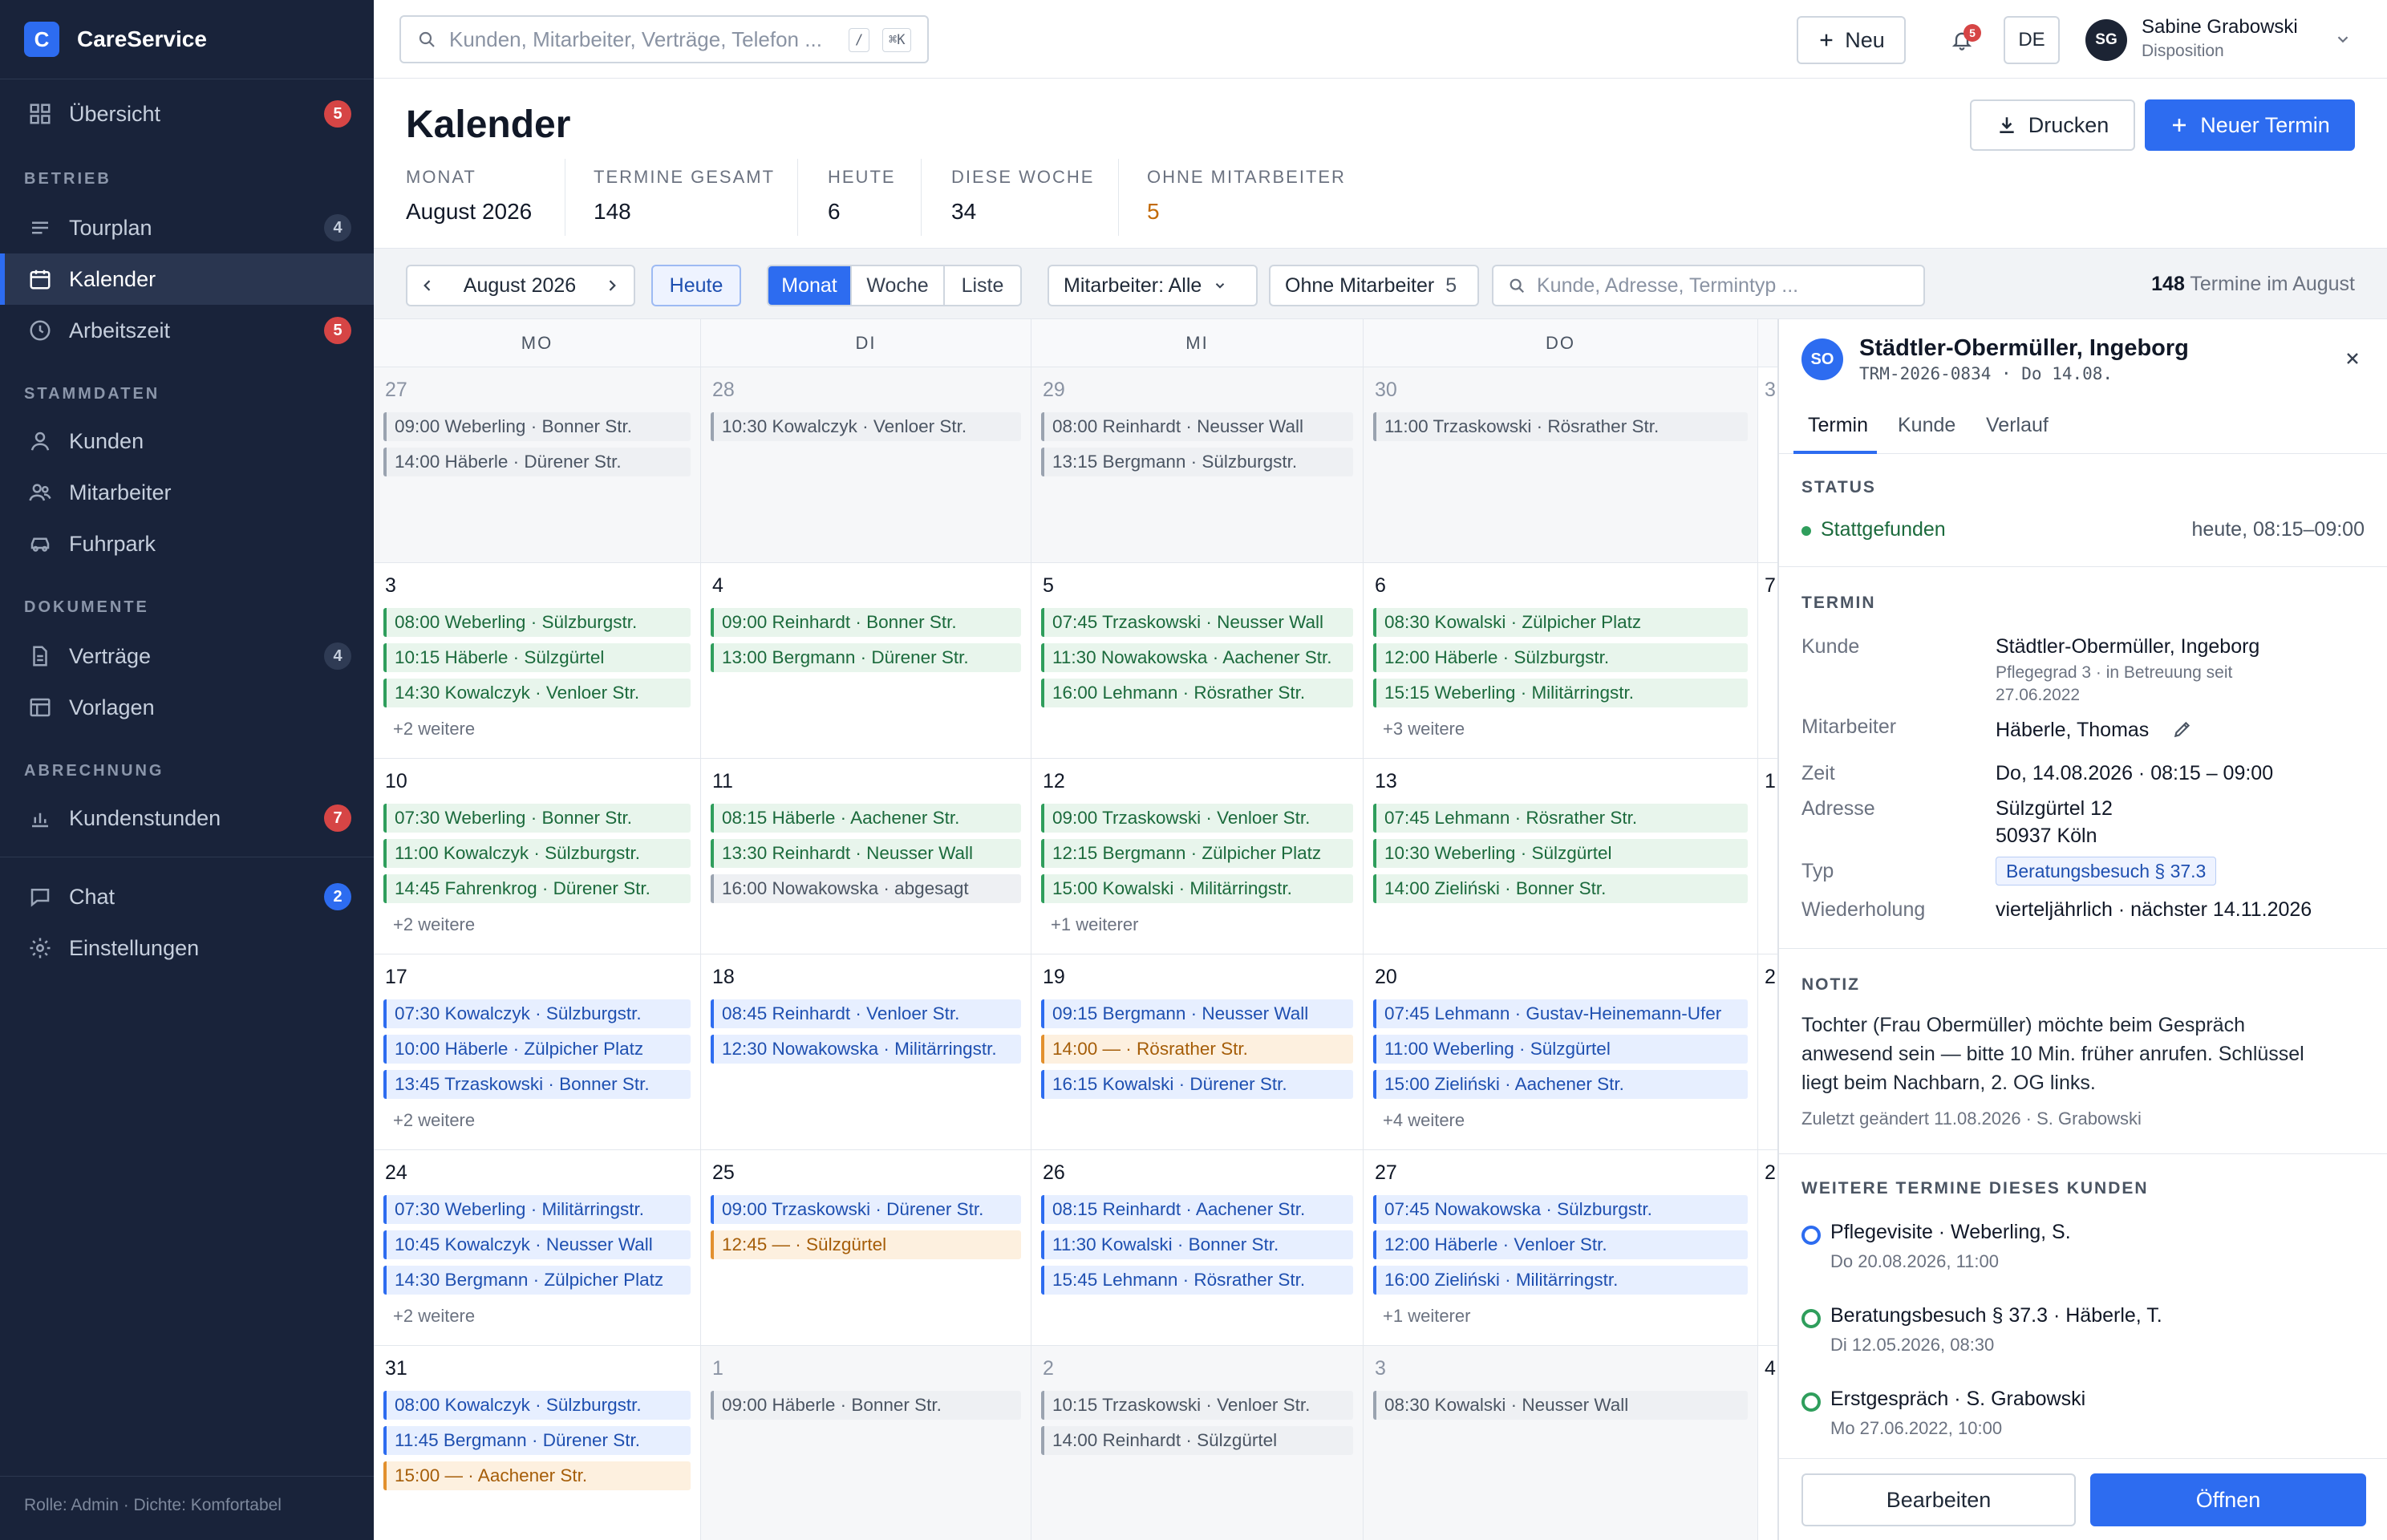 This screenshot has width=2387, height=1540. I want to click on language-switch: DE, so click(2032, 40).